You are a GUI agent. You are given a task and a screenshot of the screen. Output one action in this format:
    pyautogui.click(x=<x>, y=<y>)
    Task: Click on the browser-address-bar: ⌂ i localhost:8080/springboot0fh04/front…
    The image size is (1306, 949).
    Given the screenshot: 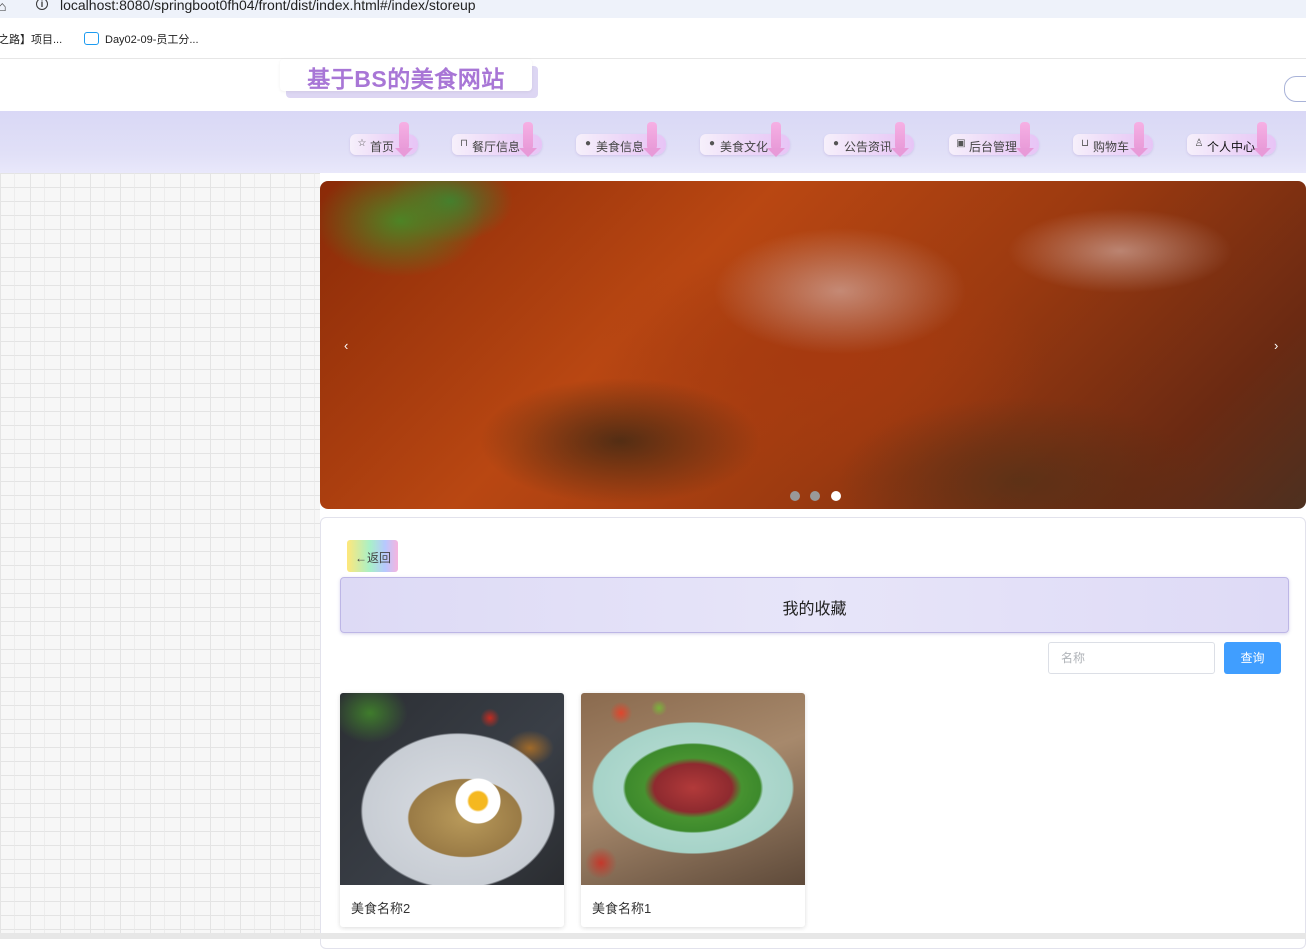 What is the action you would take?
    pyautogui.click(x=653, y=9)
    